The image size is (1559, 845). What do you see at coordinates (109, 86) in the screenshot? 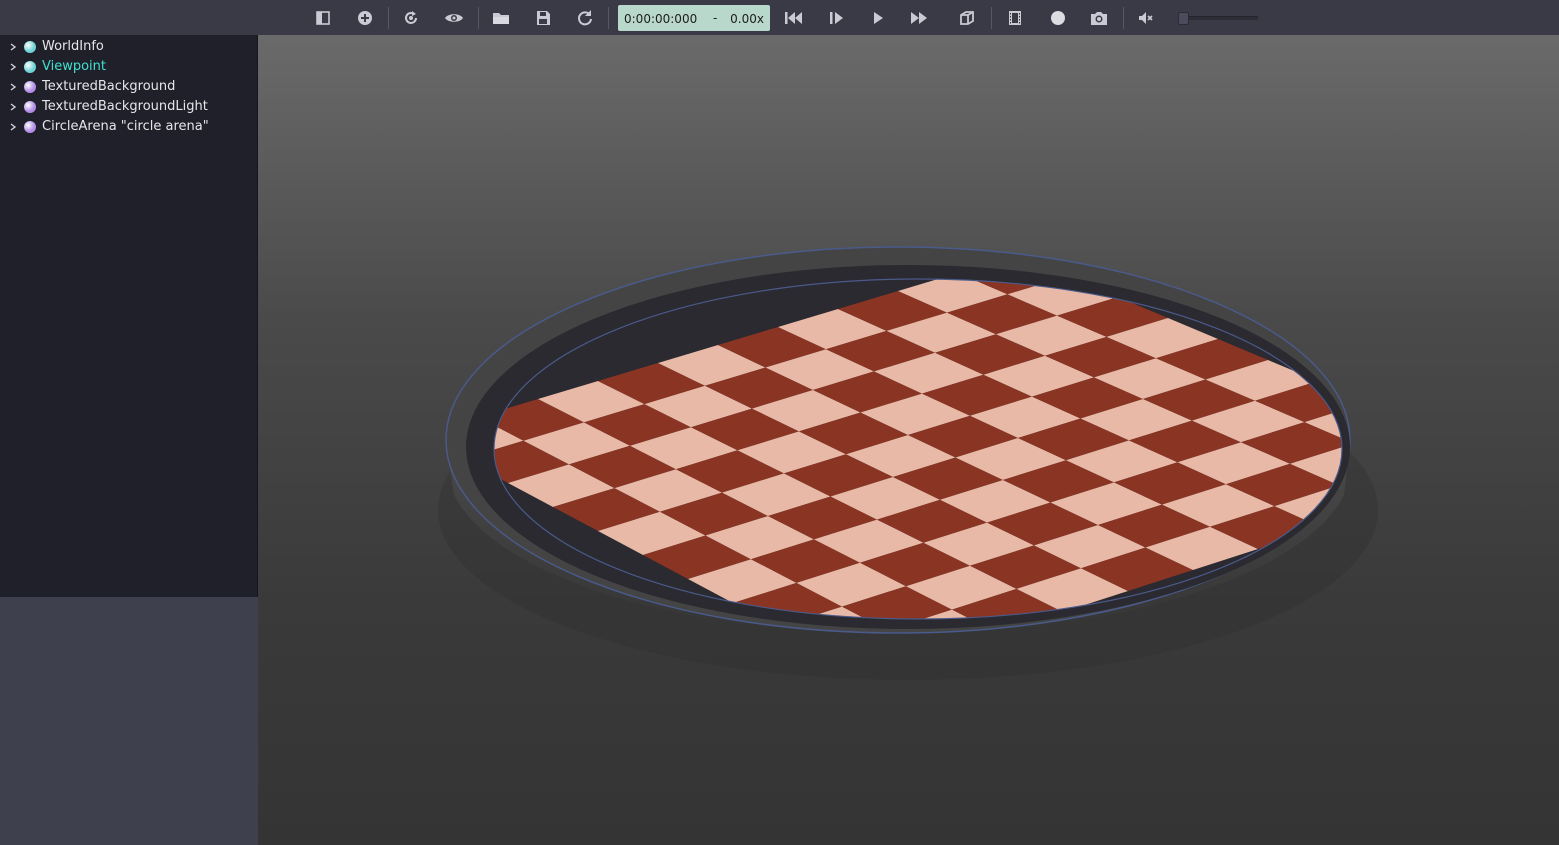
I see `scene-tree-item-label: TexturedBackground` at bounding box center [109, 86].